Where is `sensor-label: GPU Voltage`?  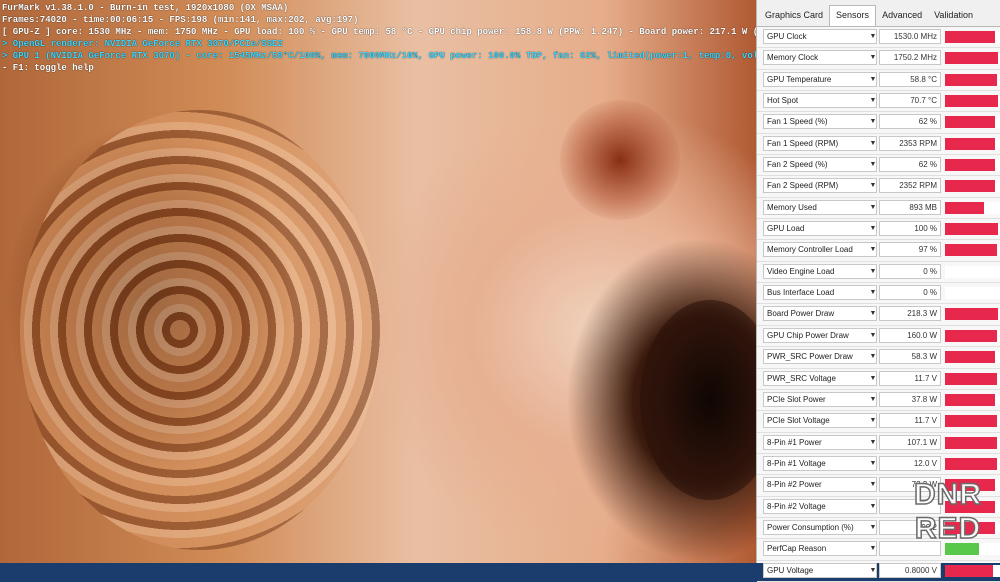
sensor-label: GPU Voltage is located at coordinates (820, 570).